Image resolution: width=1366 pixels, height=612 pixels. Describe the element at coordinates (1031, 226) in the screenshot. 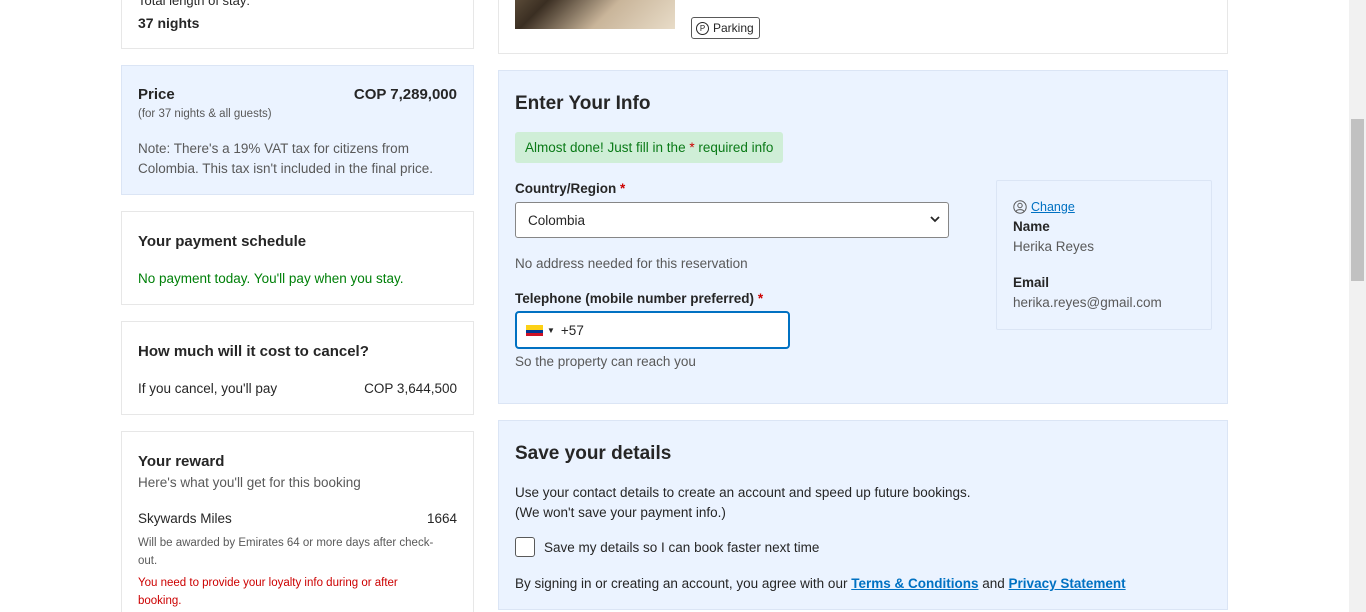

I see `name-label: Name` at that location.